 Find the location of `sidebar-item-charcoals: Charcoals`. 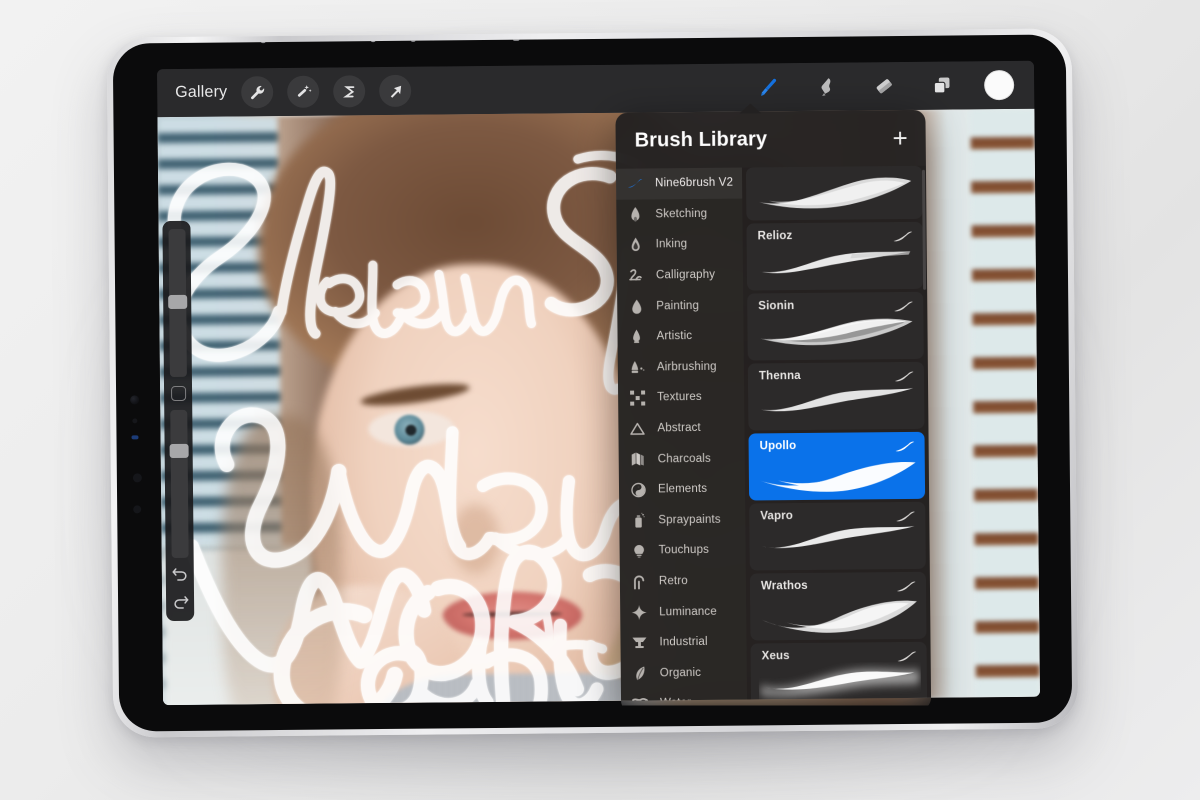

sidebar-item-charcoals: Charcoals is located at coordinates (682, 459).